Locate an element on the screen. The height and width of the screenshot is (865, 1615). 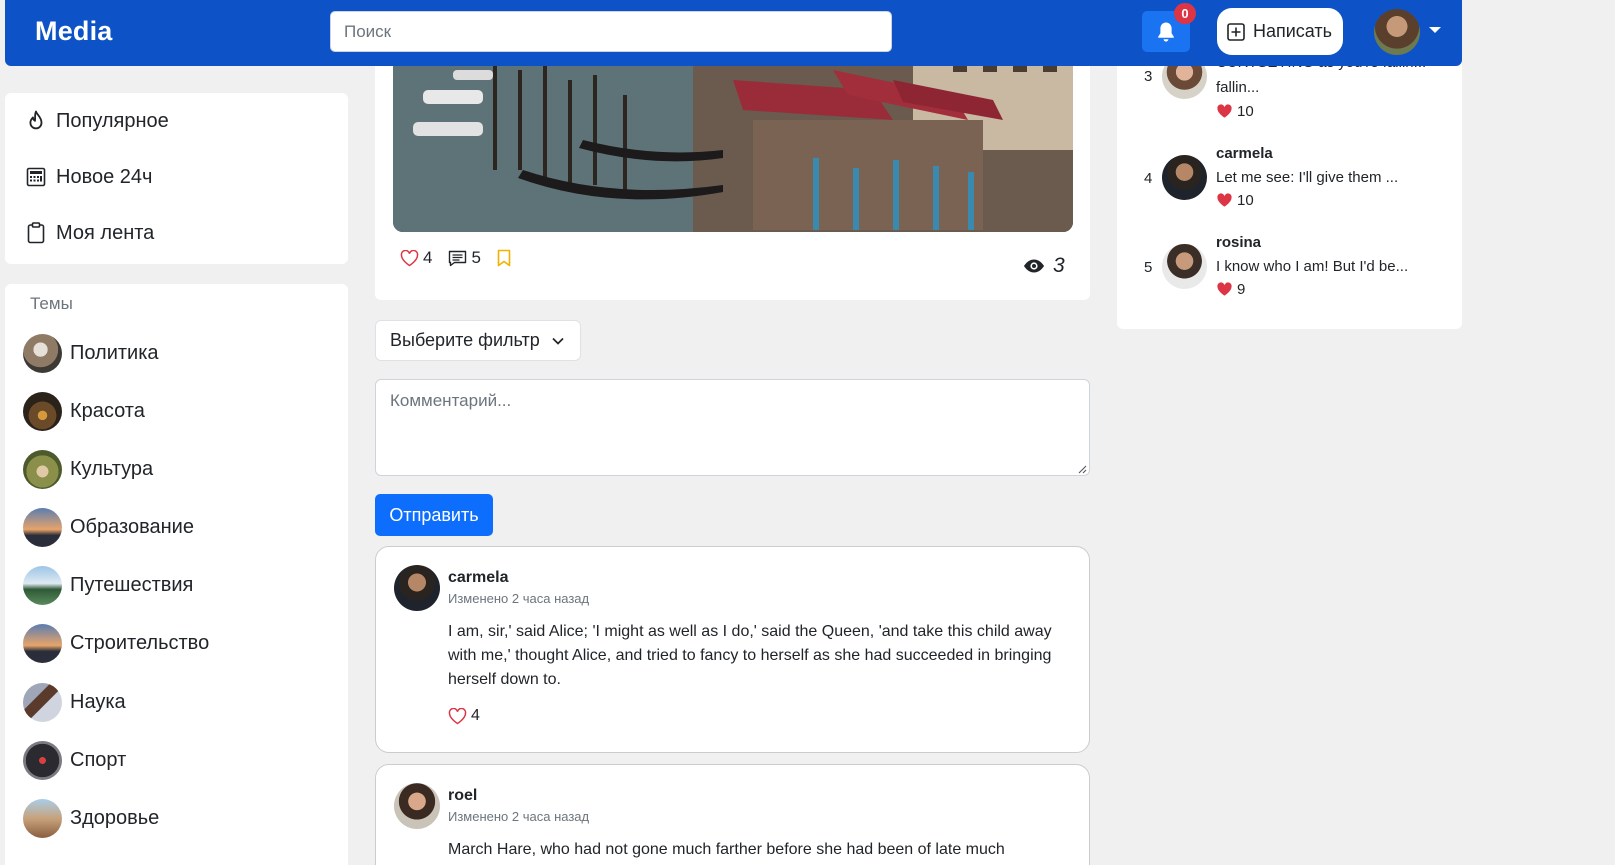
write-post-label: Написать is located at coordinates (1293, 31).